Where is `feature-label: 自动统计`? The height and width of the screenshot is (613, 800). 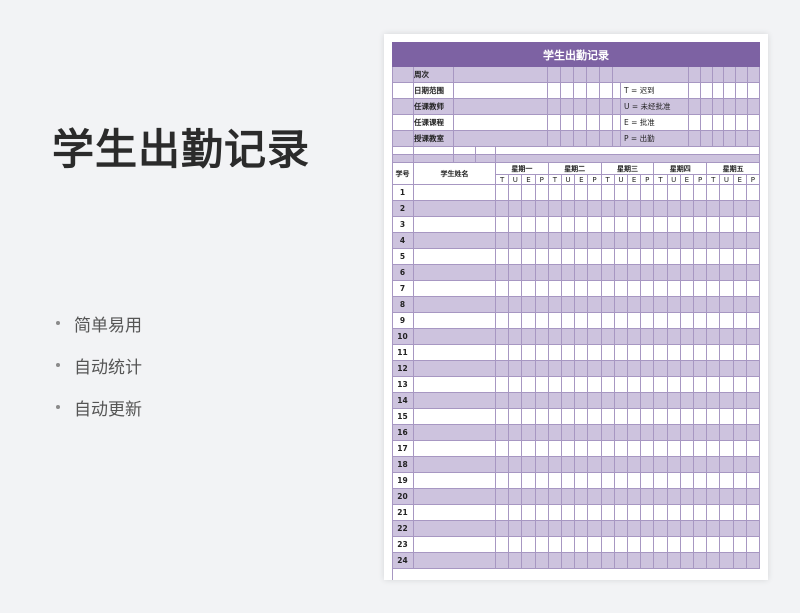
feature-label: 自动统计 is located at coordinates (108, 367).